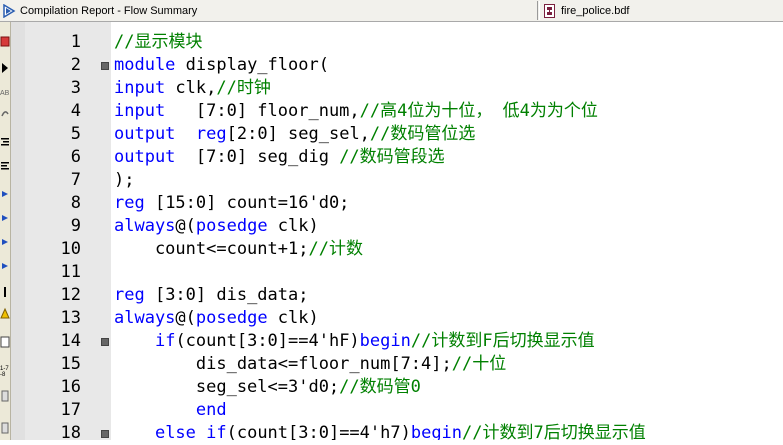 The height and width of the screenshot is (445, 783). I want to click on code-line: count<=count+1;//计数, so click(238, 249).